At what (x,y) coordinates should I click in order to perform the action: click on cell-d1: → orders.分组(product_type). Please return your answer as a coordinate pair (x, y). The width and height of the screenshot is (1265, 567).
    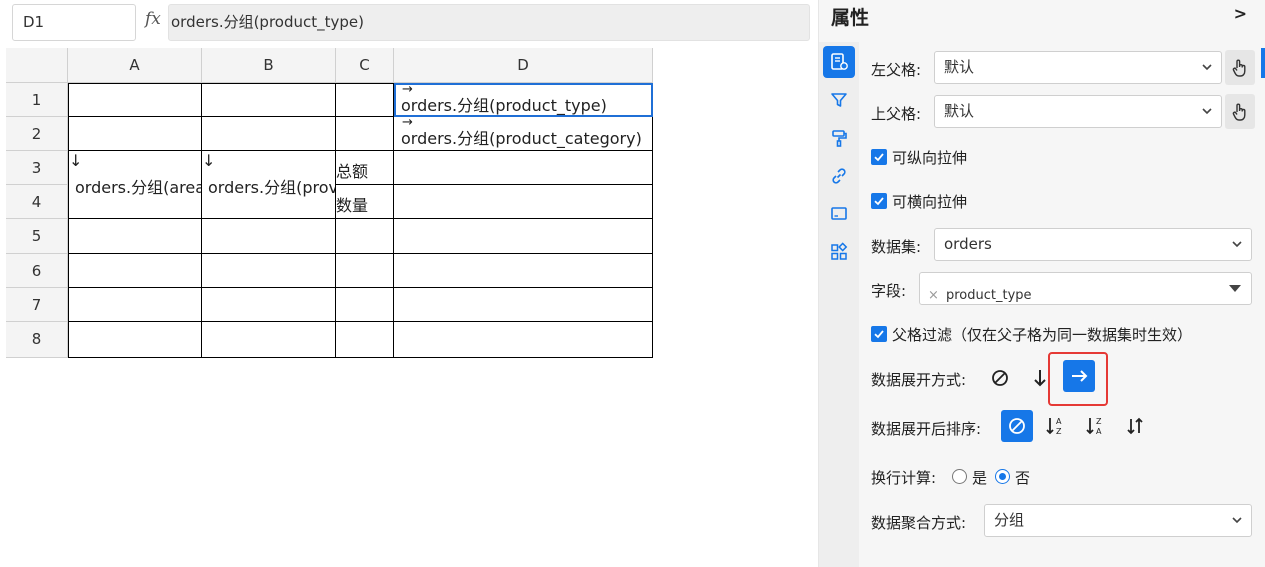
    Looking at the image, I should click on (523, 100).